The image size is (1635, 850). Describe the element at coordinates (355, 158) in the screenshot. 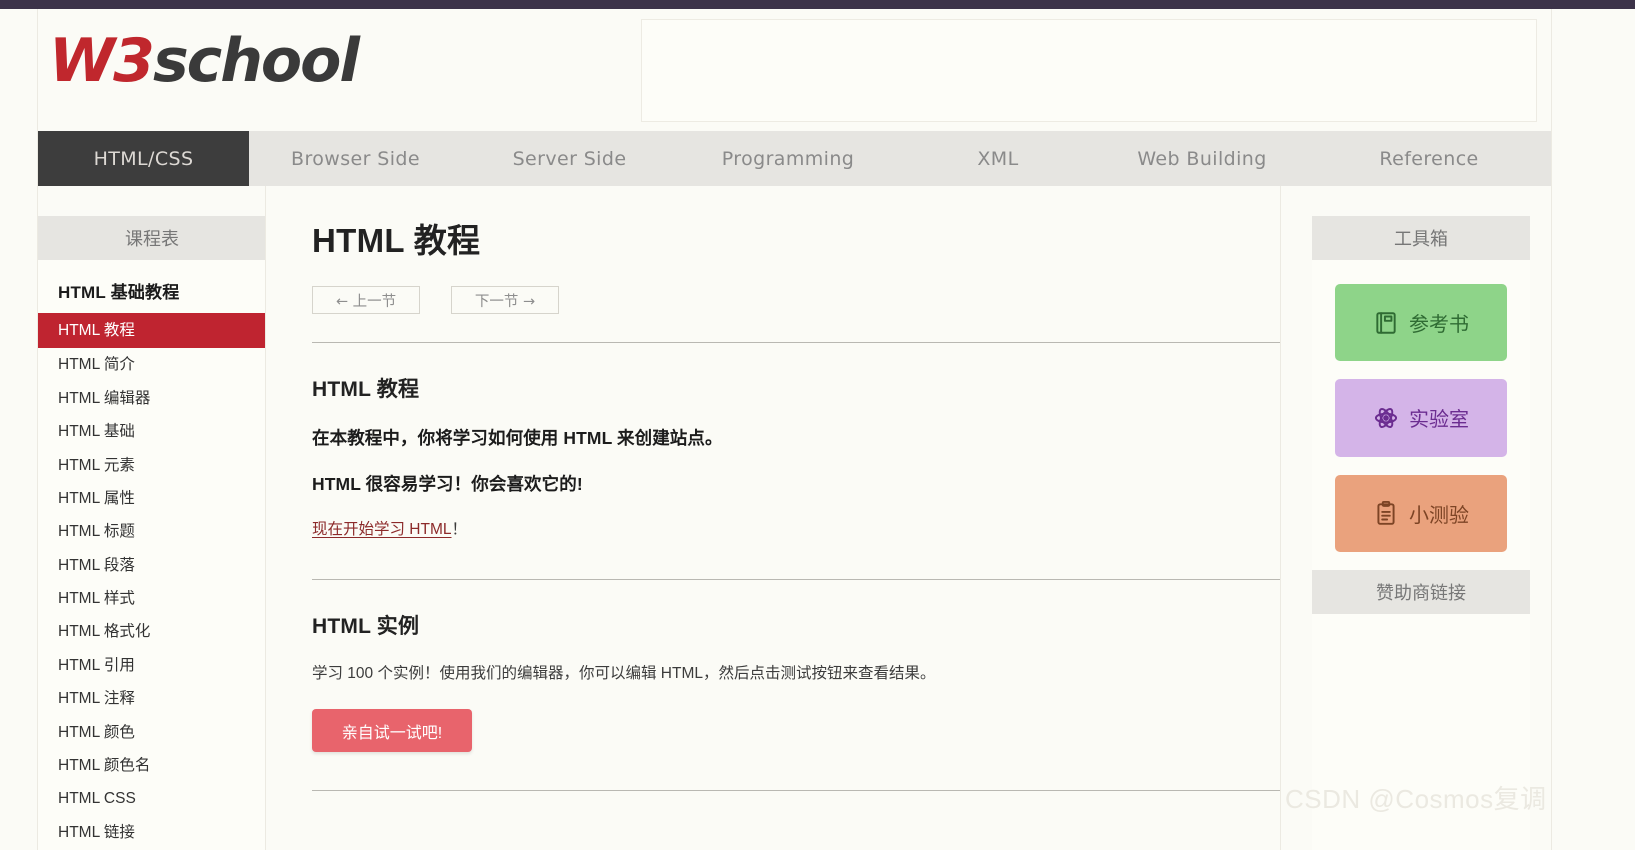

I see `nav-item-browser-side: Browser Side` at that location.